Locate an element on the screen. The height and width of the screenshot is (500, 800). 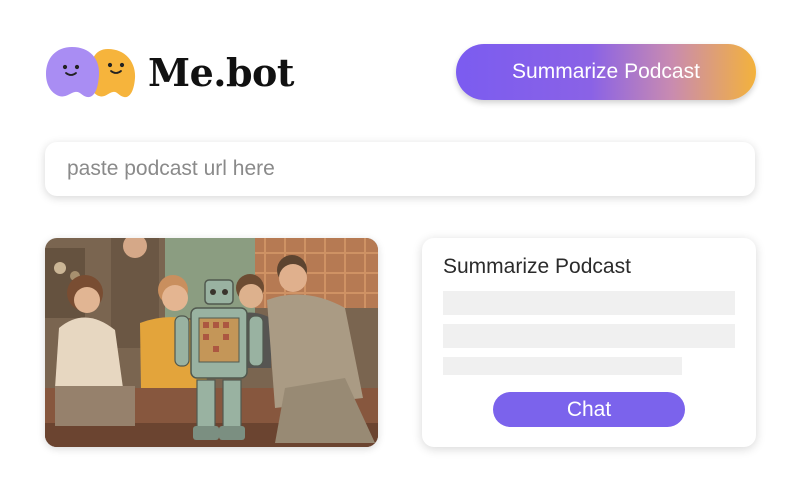
brand-wordmark: Me.bot is located at coordinates (221, 72).